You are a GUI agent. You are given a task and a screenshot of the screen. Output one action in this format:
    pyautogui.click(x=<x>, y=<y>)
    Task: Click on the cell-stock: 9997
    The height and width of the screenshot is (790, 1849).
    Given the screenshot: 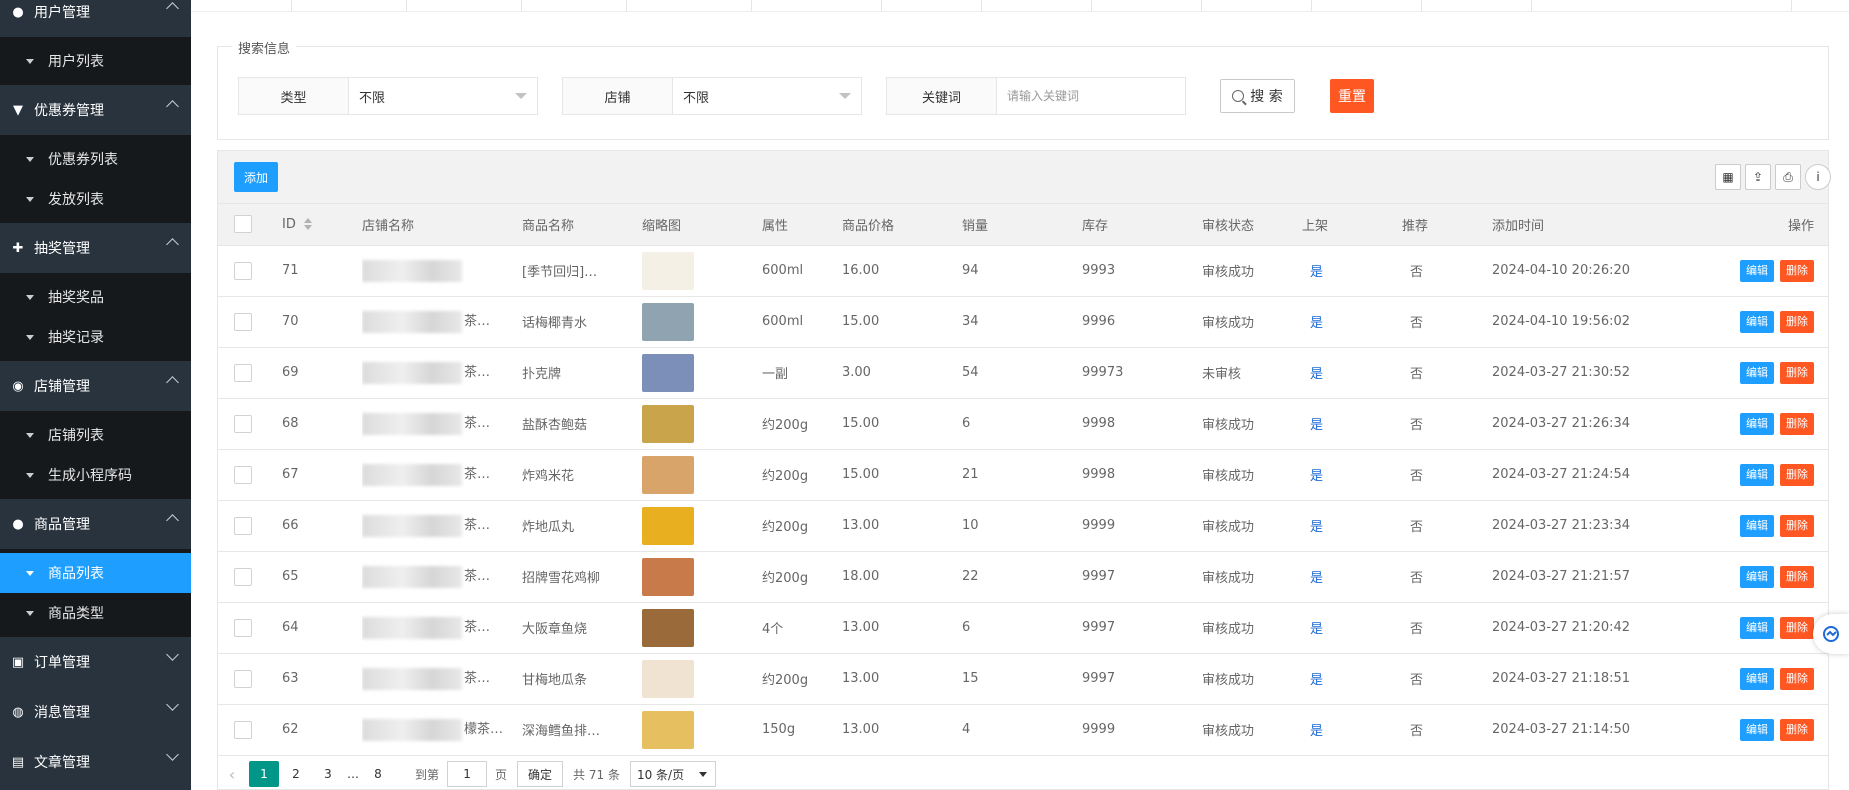 What is the action you would take?
    pyautogui.click(x=1142, y=679)
    